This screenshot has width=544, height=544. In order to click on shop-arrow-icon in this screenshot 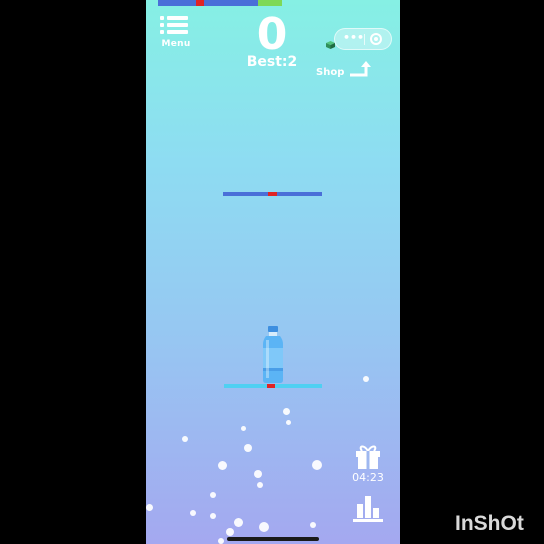, I will do `click(360, 69)`.